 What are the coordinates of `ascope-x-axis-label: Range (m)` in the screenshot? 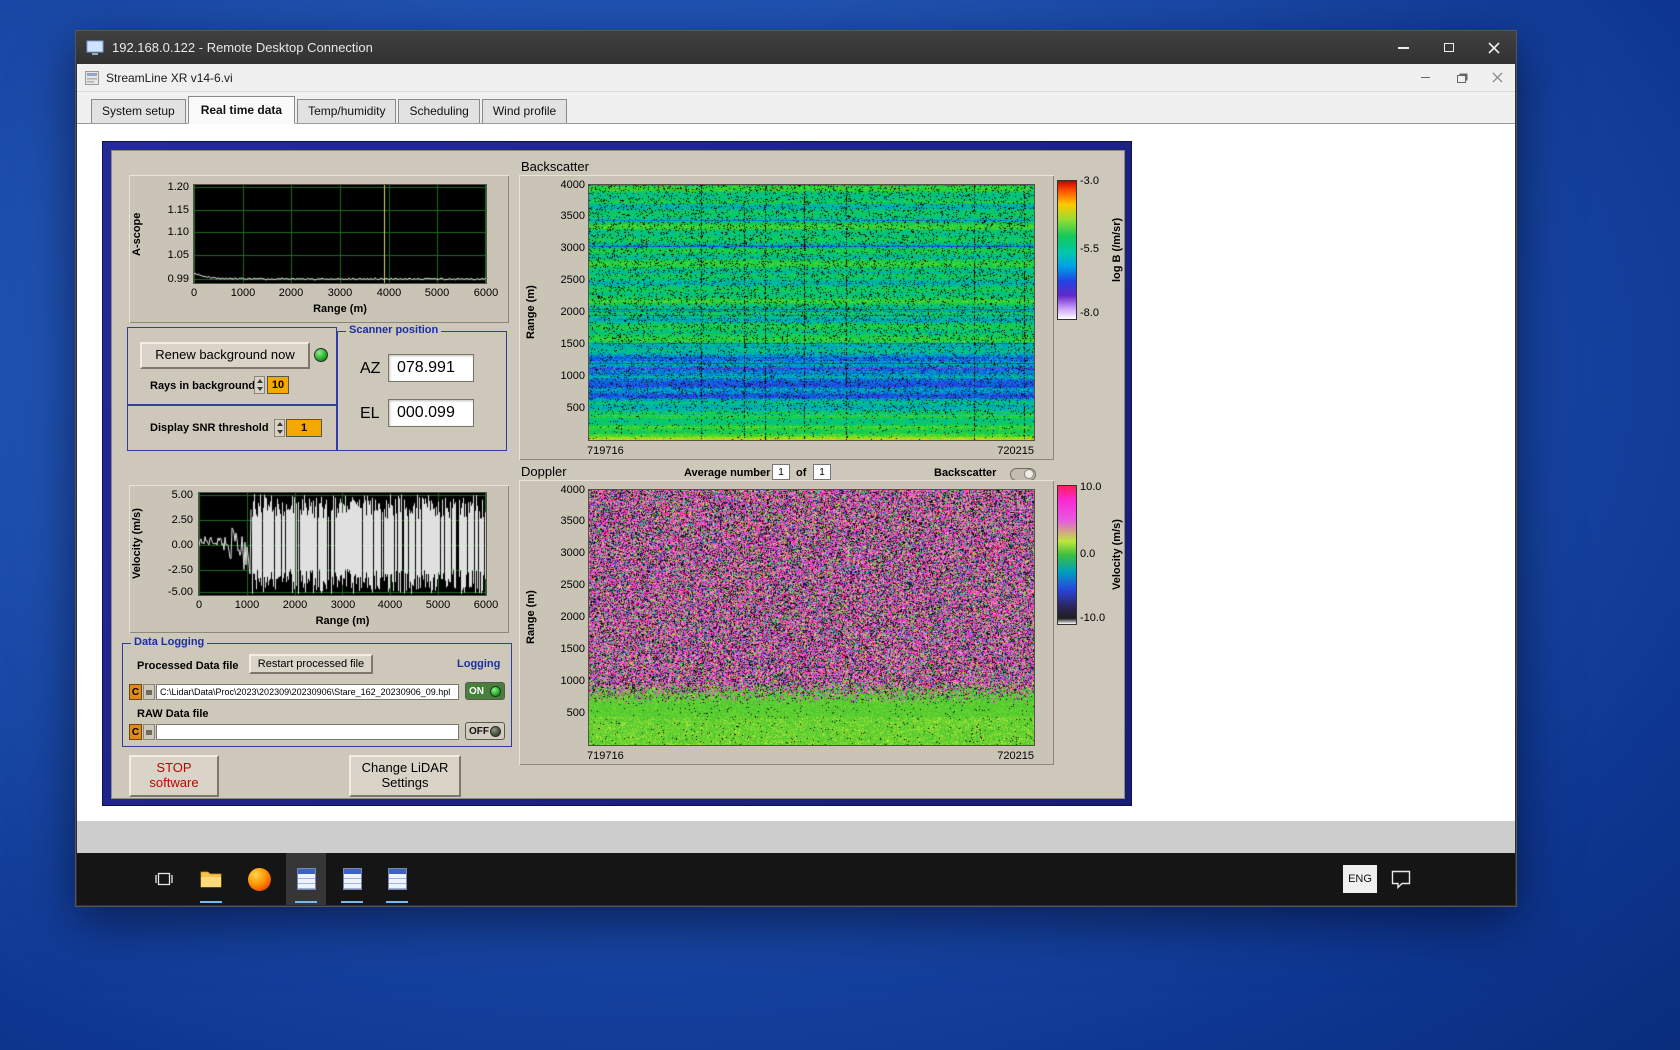 It's located at (340, 309).